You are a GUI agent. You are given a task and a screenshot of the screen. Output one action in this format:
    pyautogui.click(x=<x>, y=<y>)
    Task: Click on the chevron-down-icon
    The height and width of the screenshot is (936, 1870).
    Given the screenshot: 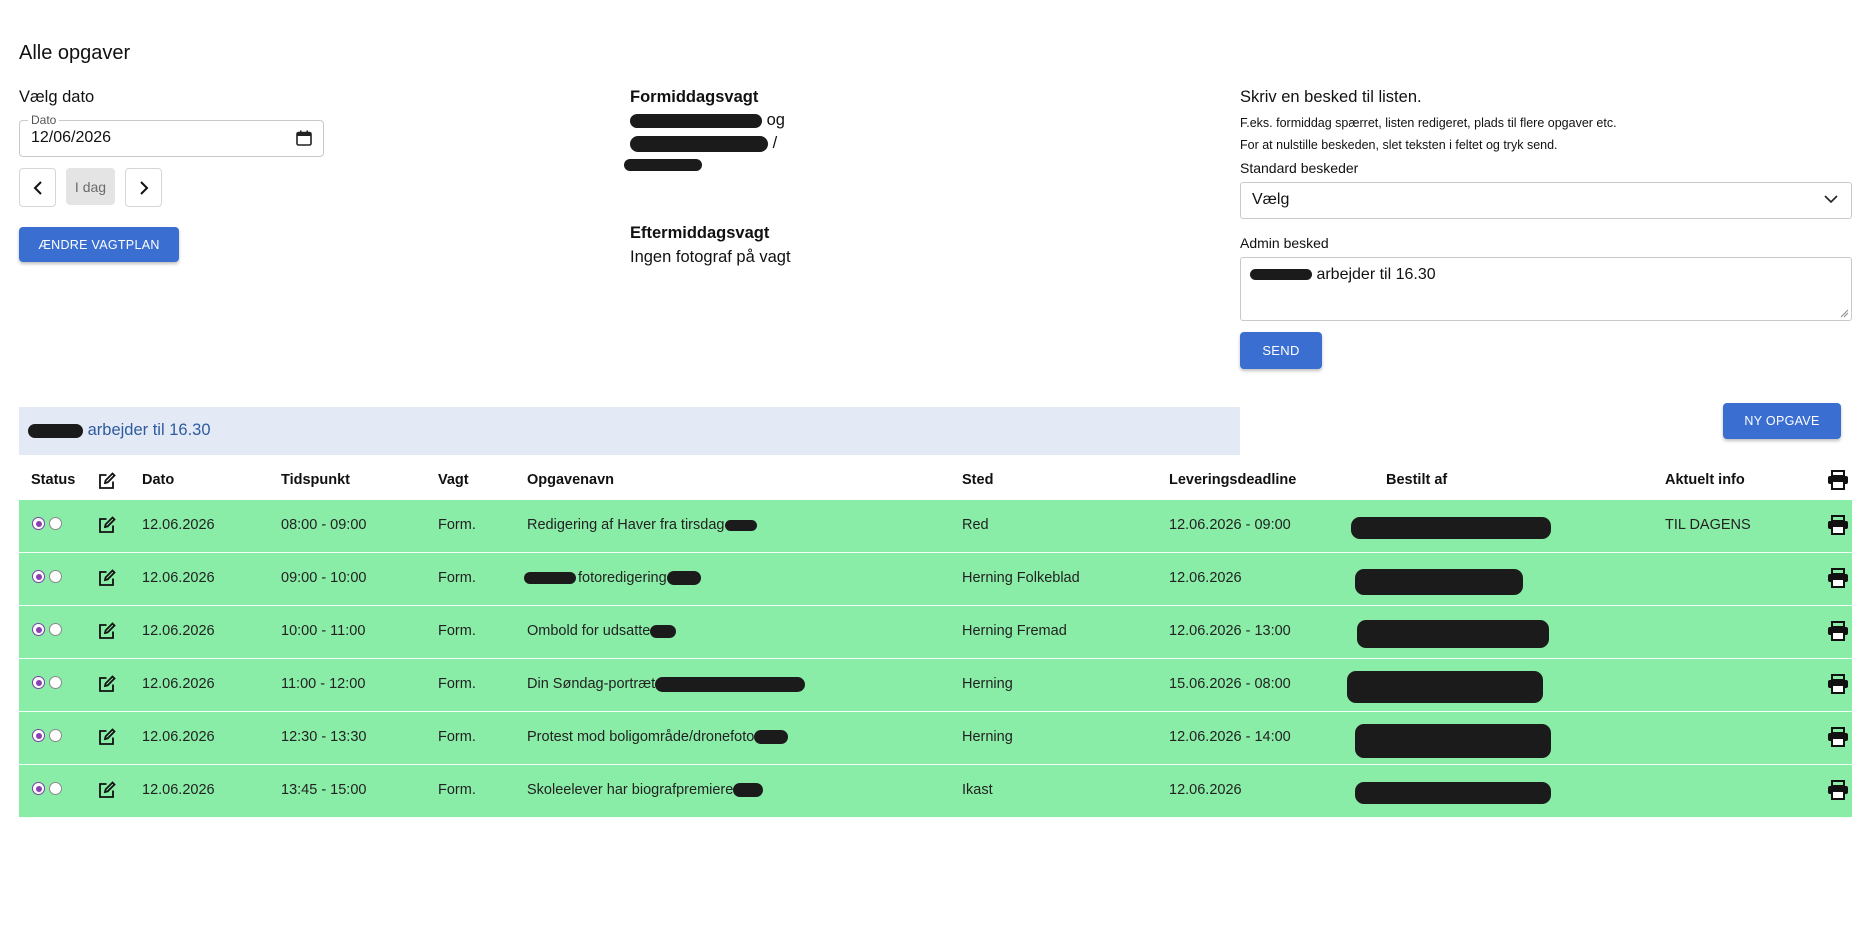 What is the action you would take?
    pyautogui.click(x=1831, y=199)
    